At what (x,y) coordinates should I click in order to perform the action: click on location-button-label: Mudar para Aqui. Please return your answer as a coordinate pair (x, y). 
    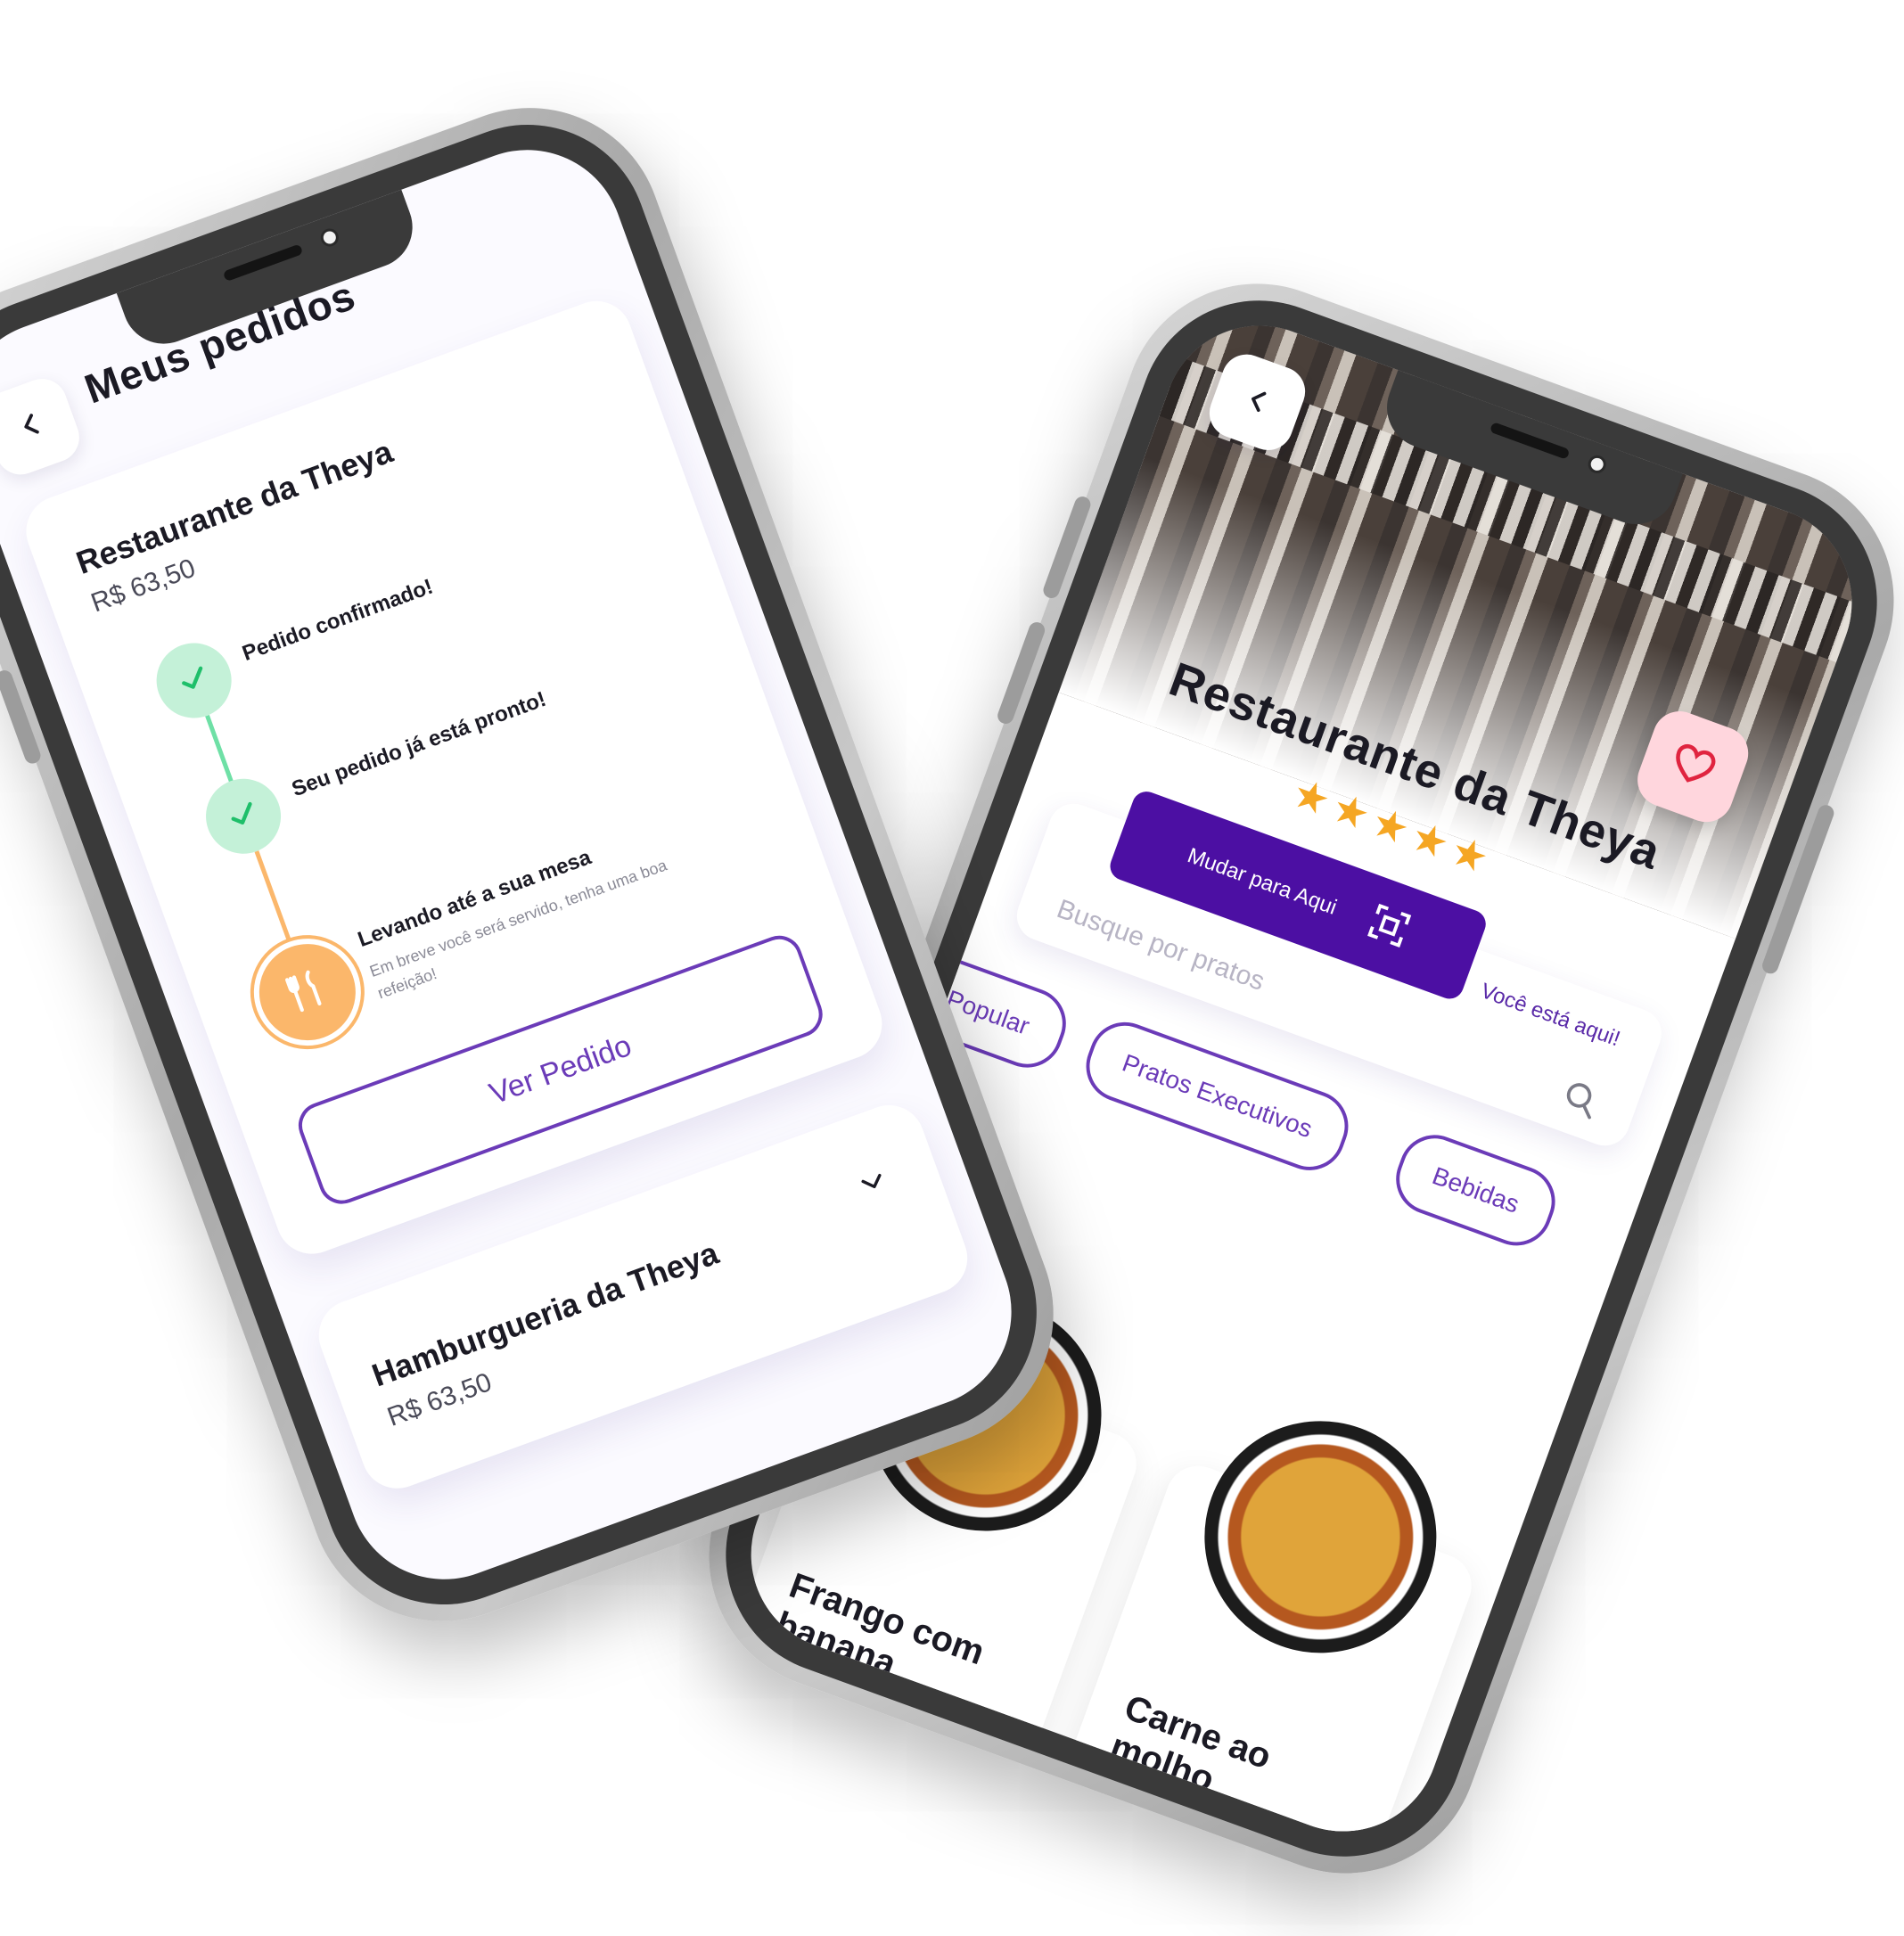
    Looking at the image, I should click on (1262, 882).